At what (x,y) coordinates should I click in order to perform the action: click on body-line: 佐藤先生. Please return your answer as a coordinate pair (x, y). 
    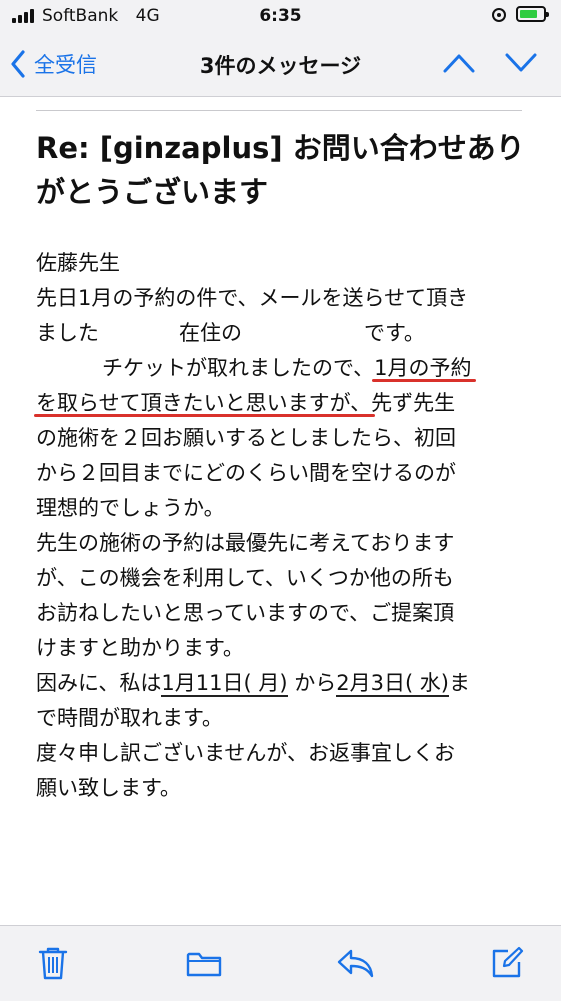
    Looking at the image, I should click on (78, 263).